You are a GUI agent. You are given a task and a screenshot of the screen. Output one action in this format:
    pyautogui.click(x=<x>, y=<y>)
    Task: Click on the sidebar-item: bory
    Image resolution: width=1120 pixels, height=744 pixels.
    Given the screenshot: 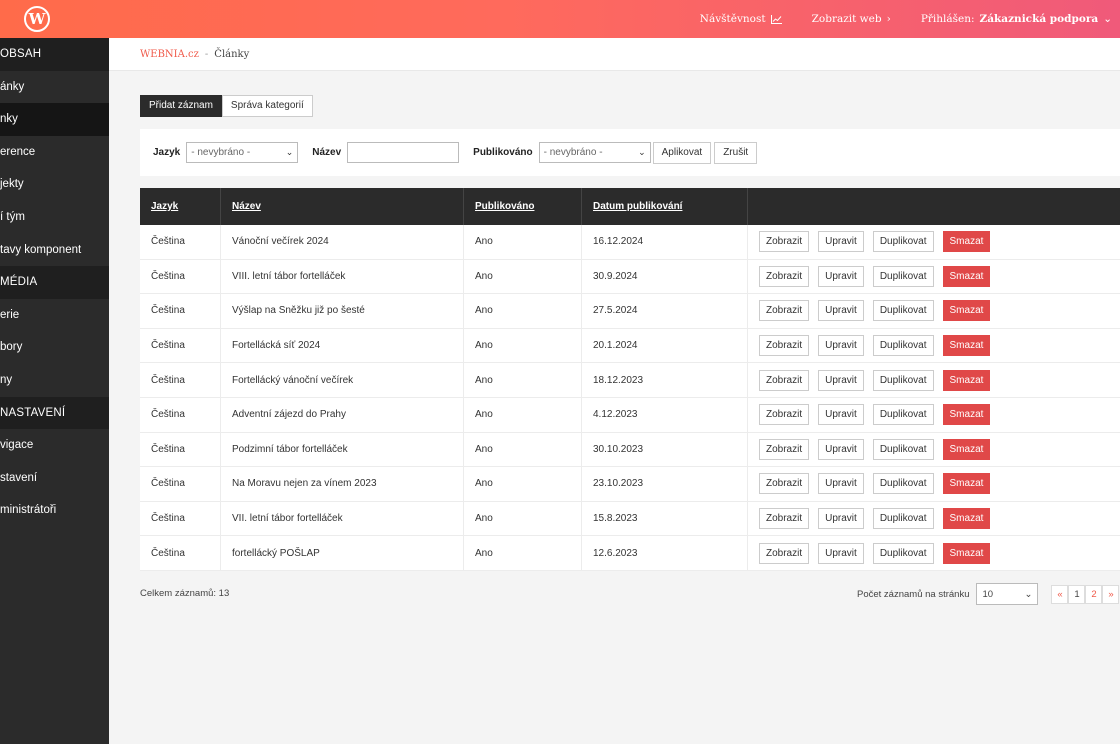 What is the action you would take?
    pyautogui.click(x=54, y=347)
    